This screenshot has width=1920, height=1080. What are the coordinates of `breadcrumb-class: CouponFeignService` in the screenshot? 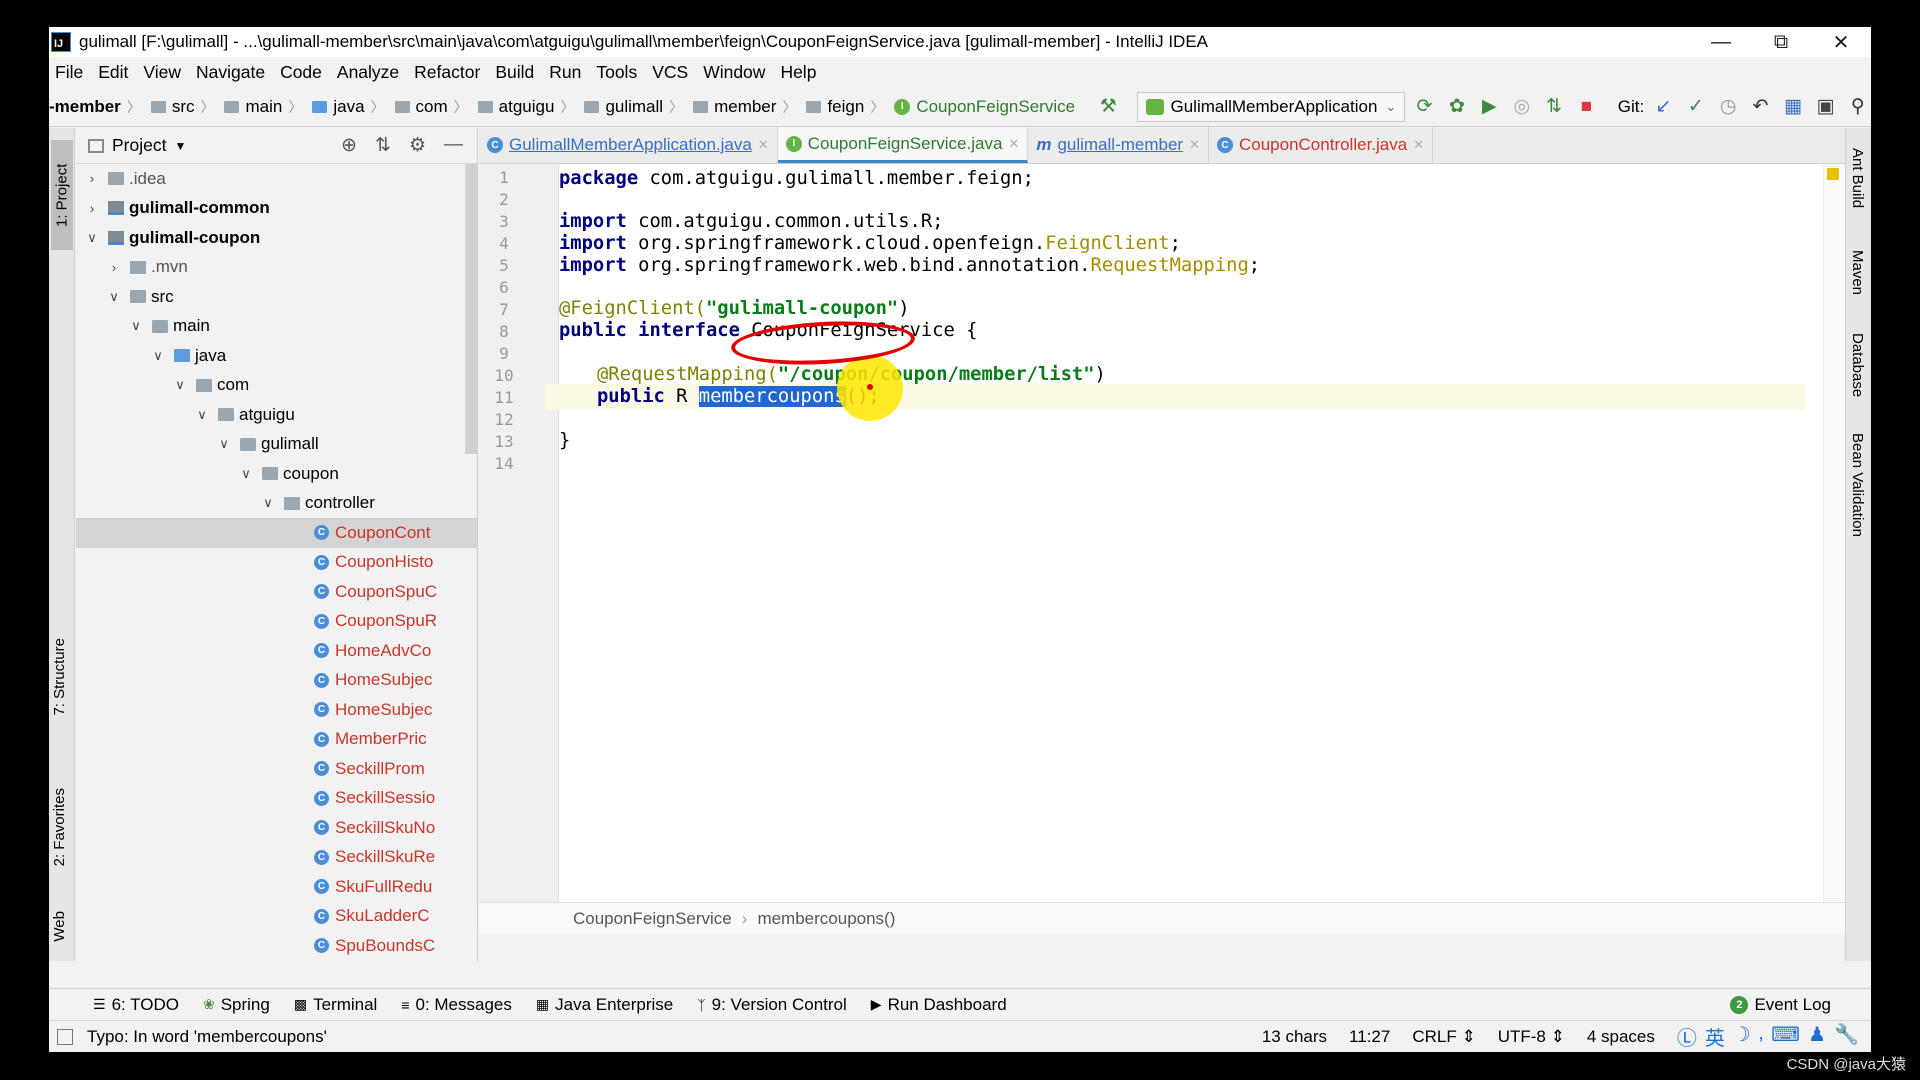 It's located at (652, 919).